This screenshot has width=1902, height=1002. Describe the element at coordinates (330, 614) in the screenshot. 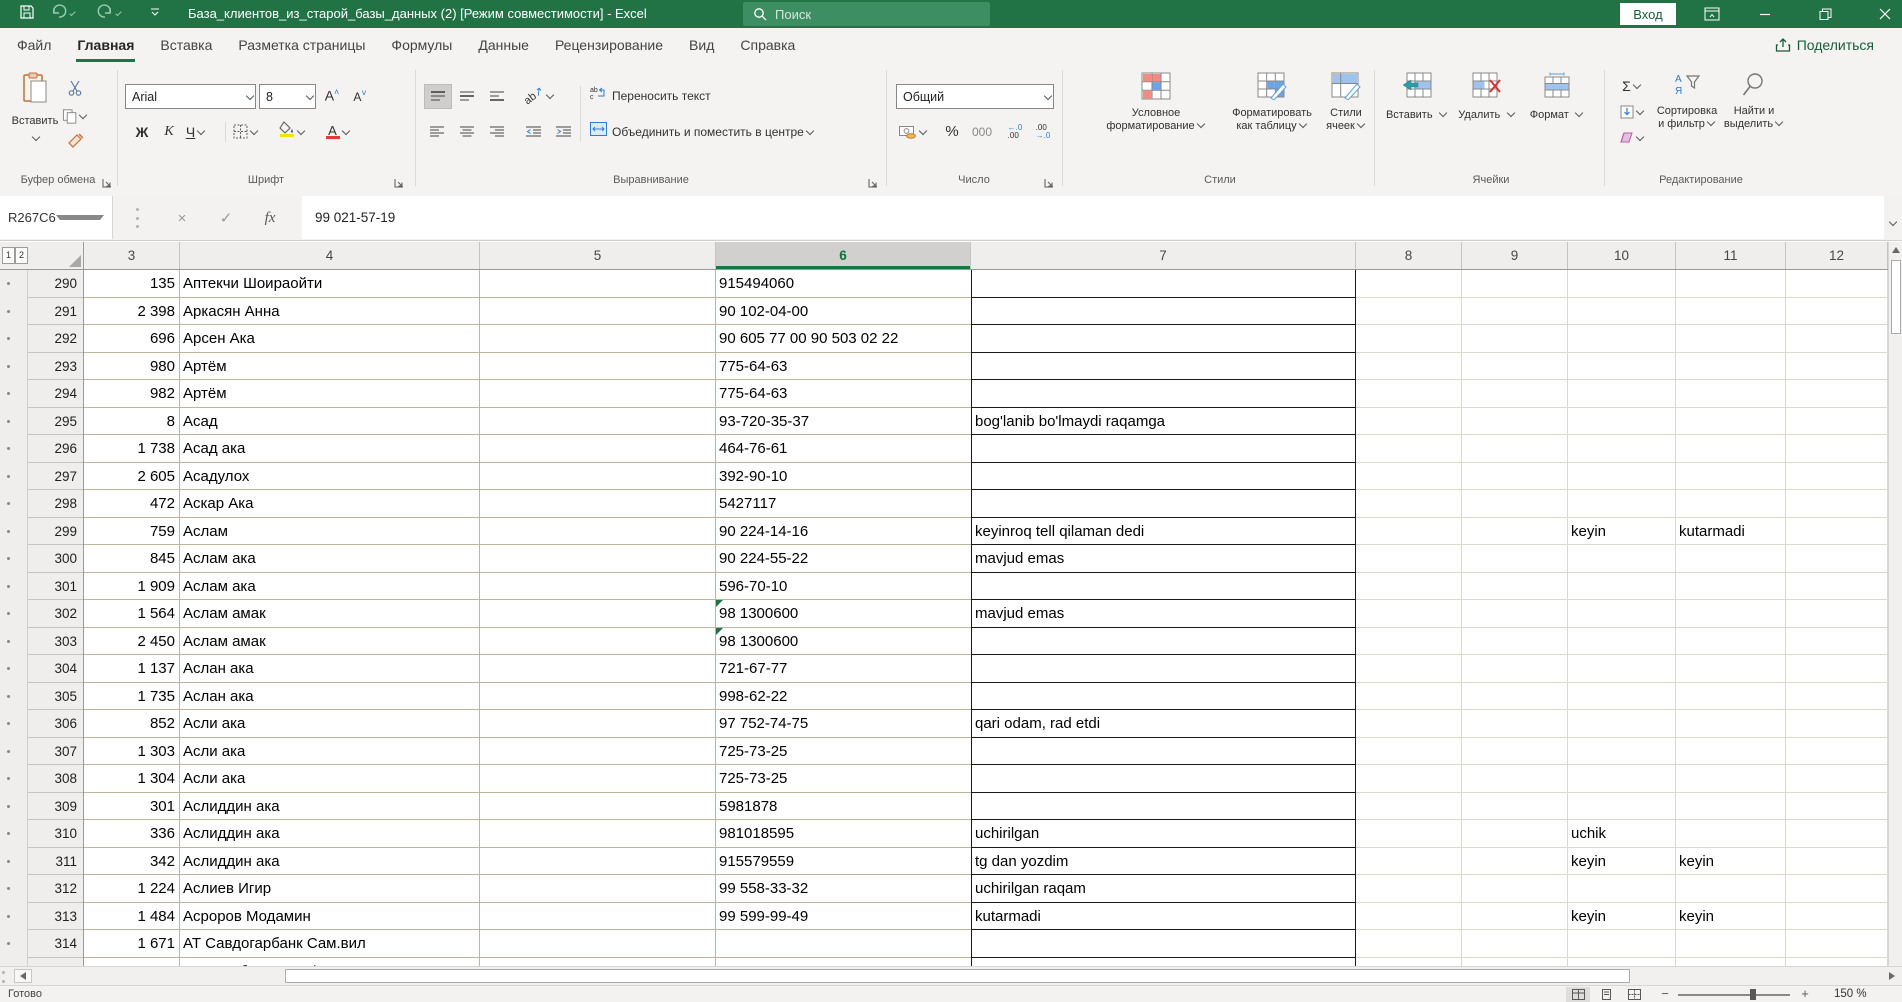

I see `cell-r302c4: Аслам амак` at that location.